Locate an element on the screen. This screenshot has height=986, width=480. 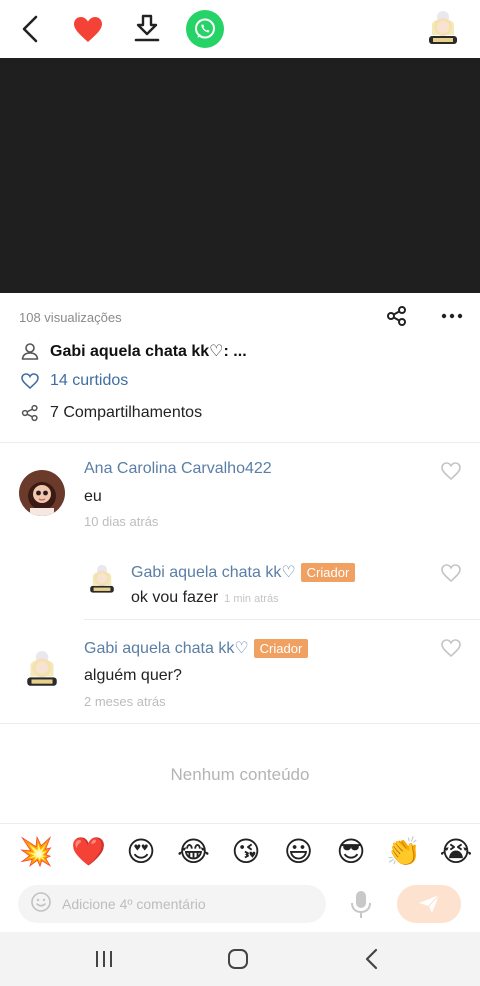
recent-apps-icon is located at coordinates (104, 959).